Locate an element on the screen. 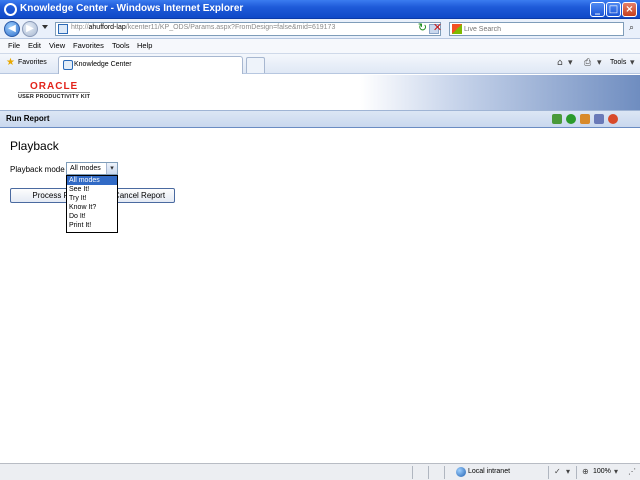  menu-edit: Edit is located at coordinates (34, 45).